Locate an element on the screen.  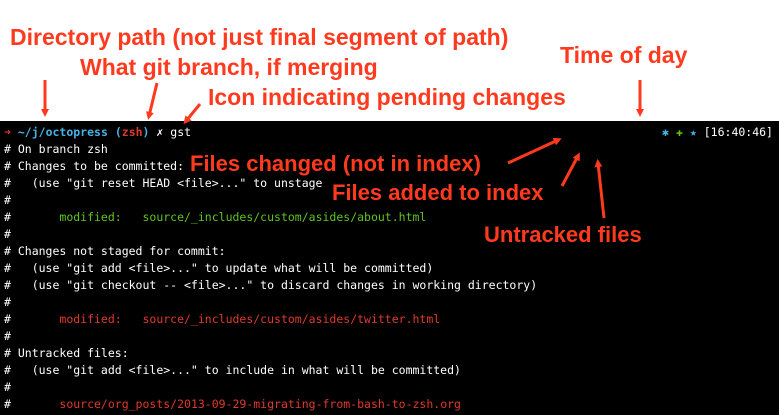
prompt-command: gst is located at coordinates (181, 132).